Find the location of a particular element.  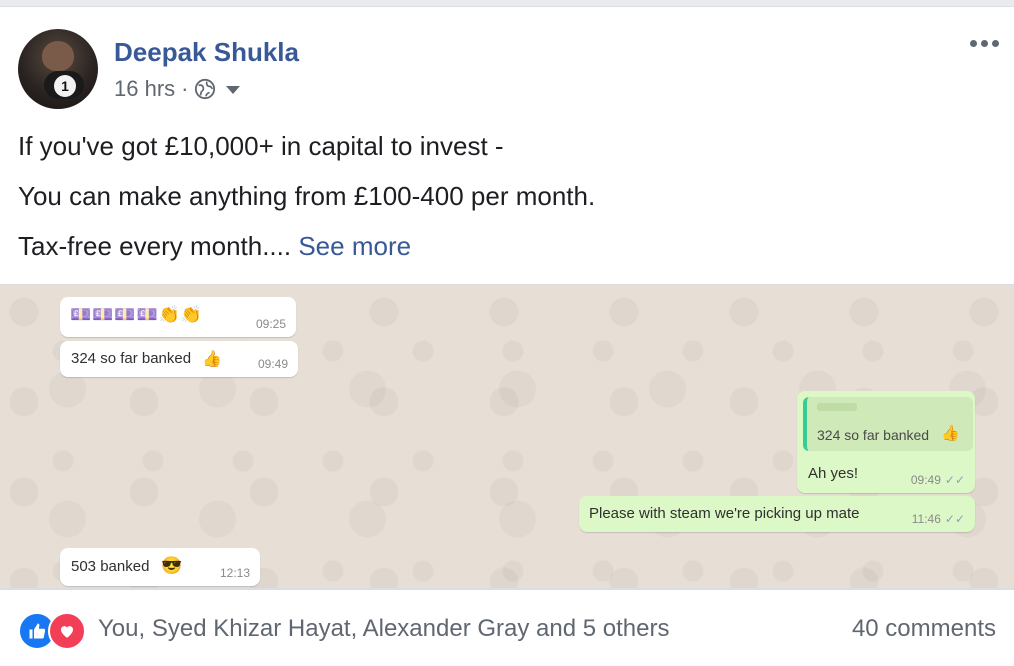

chat-message: 324 so far banked 👍 Ah yes! 09:49 ✓✓ is located at coordinates (886, 442).